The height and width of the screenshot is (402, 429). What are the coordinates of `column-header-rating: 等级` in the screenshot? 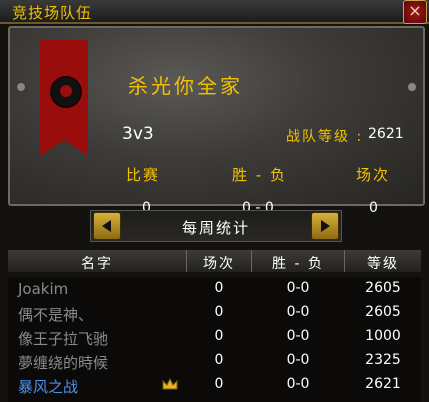 It's located at (383, 263).